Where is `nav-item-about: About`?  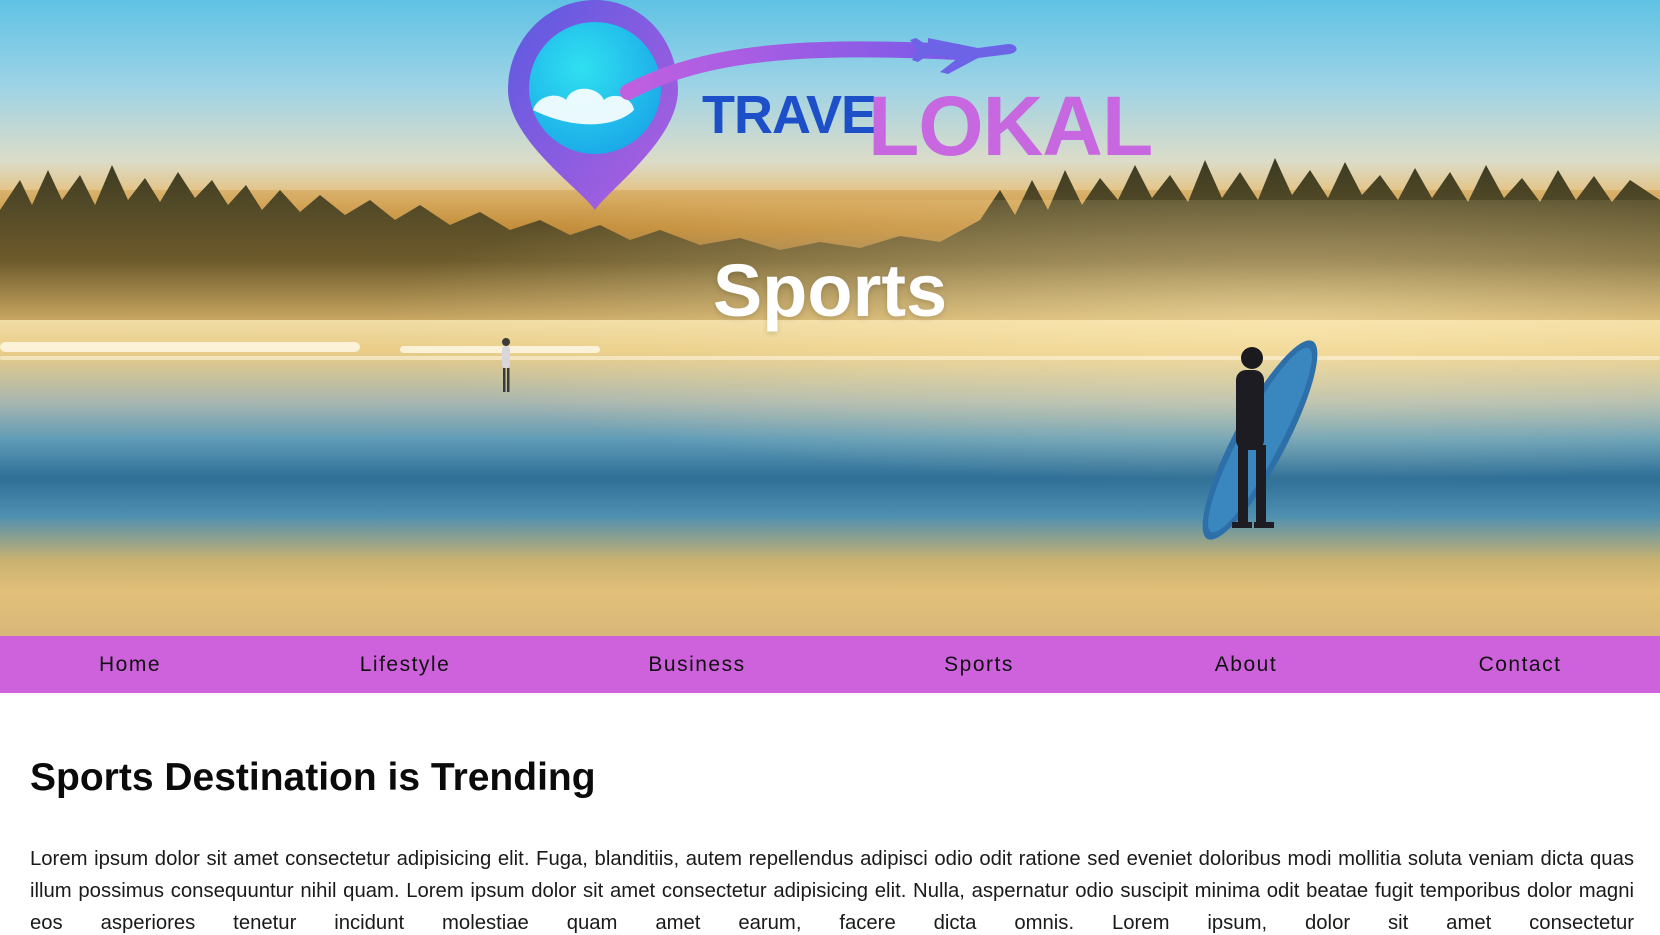
nav-item-about: About is located at coordinates (1246, 664).